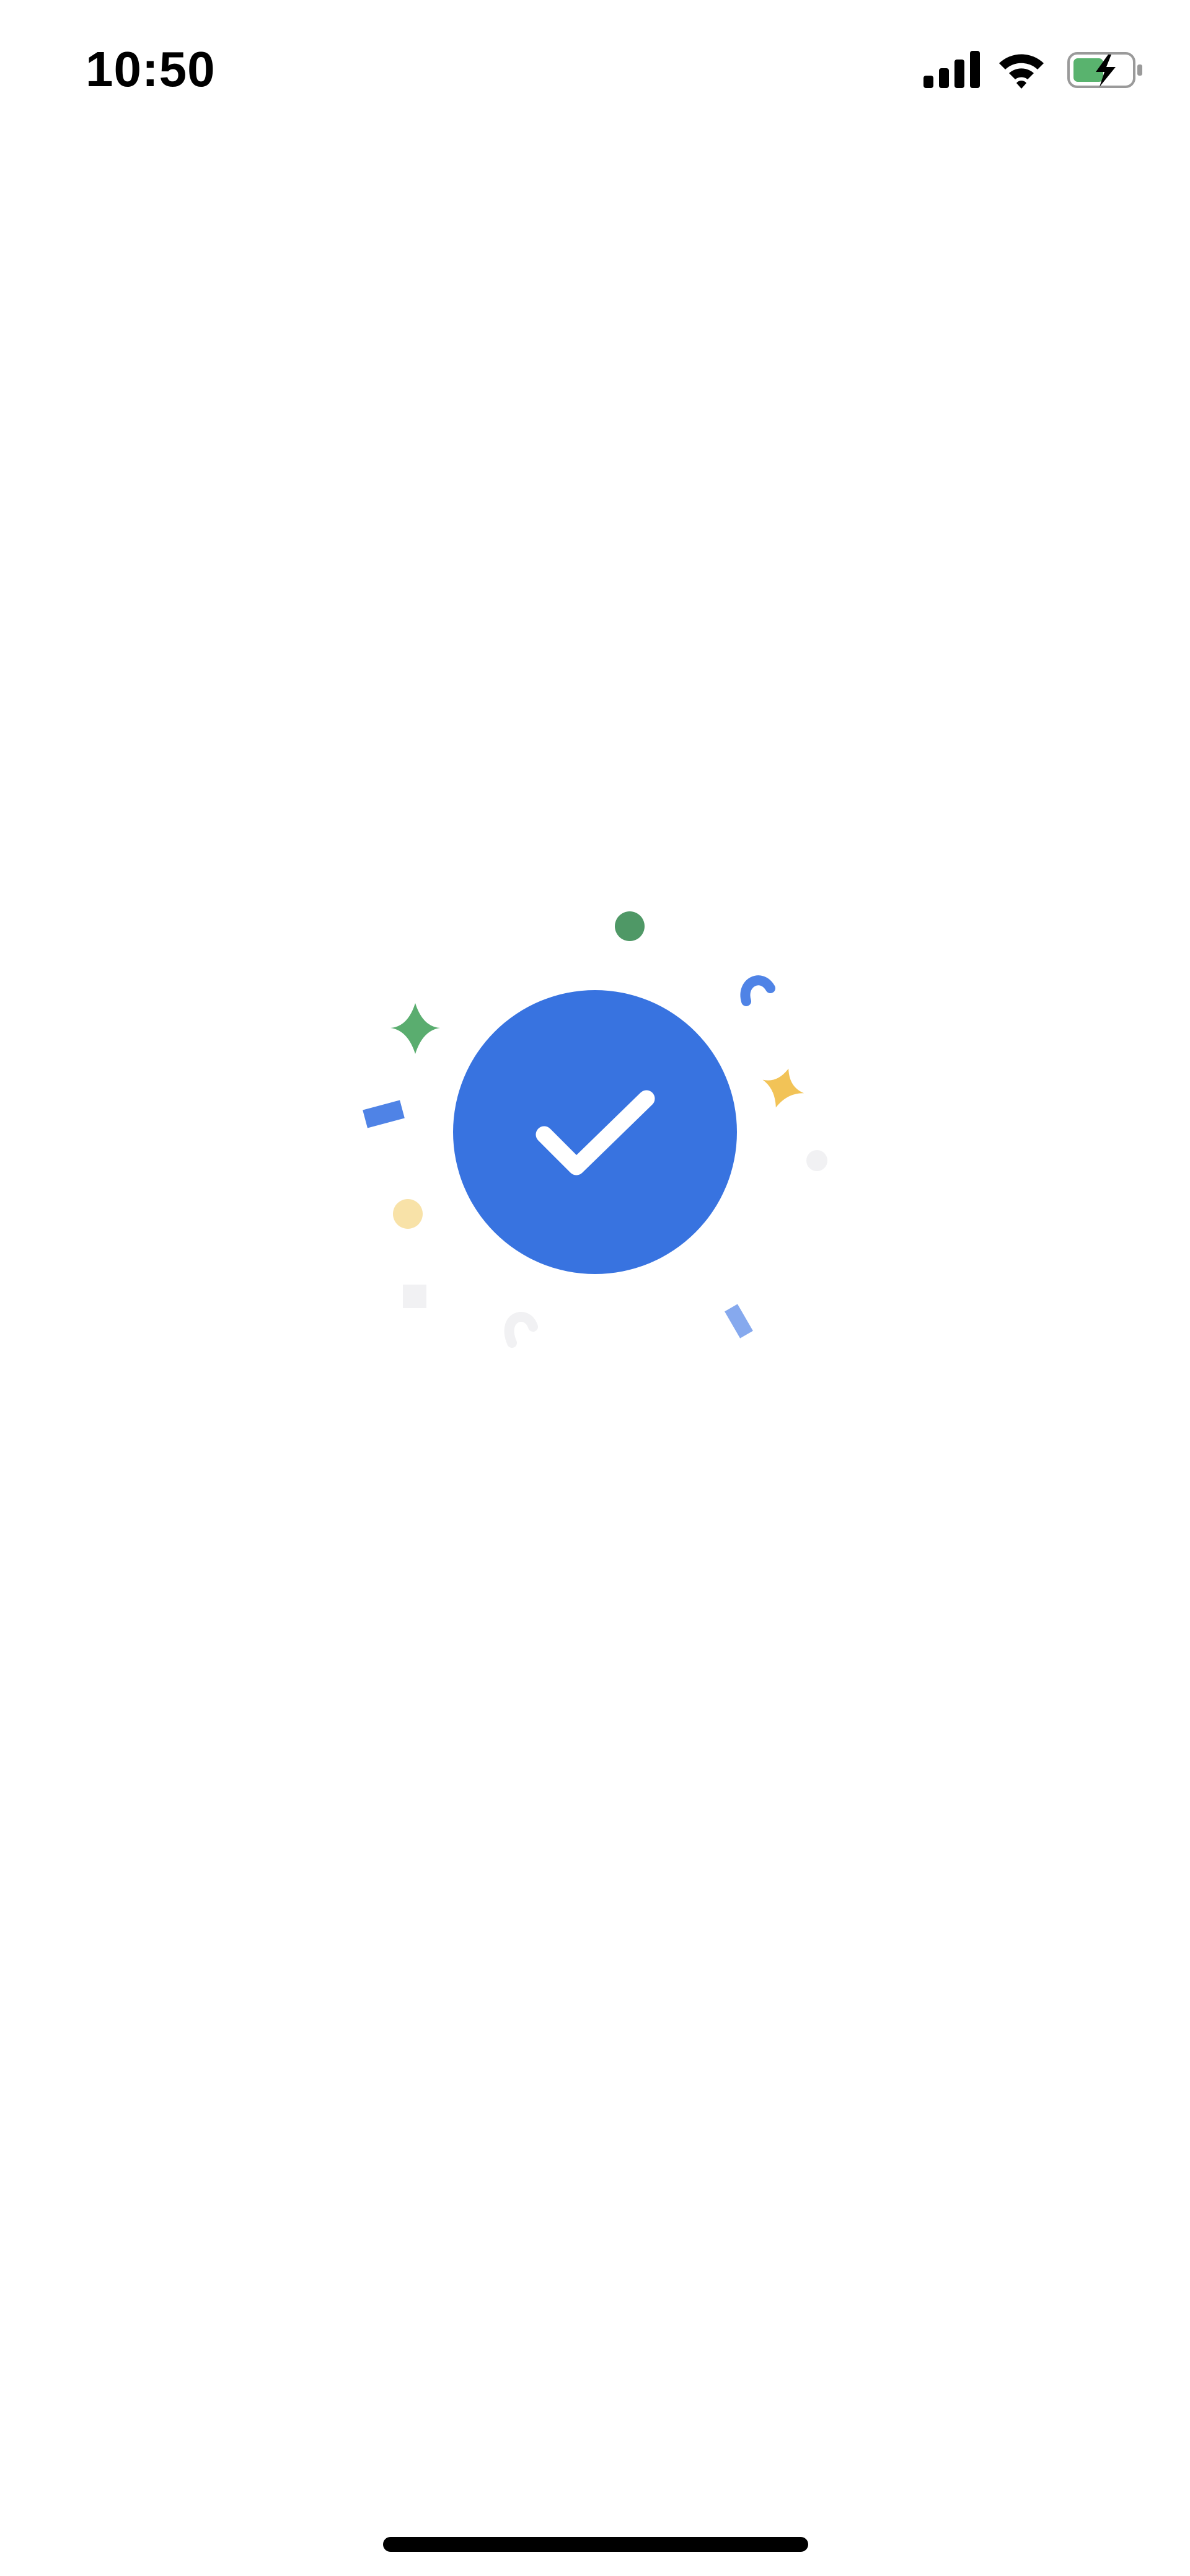 This screenshot has width=1190, height=2576. I want to click on success-illustration, so click(595, 1129).